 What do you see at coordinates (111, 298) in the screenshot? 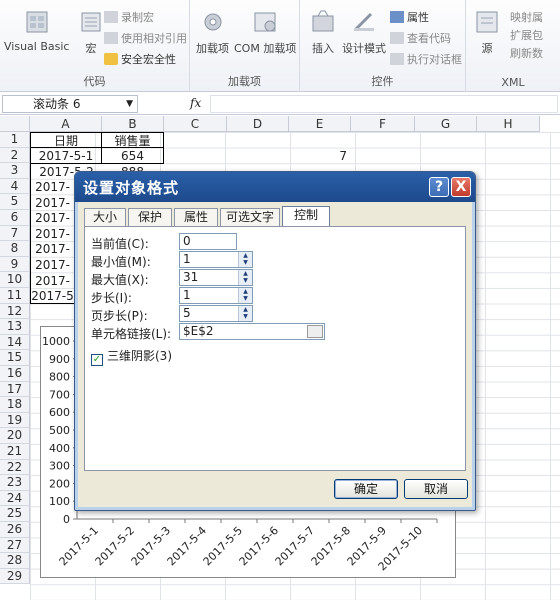
I see `step-label: 步长(I):` at bounding box center [111, 298].